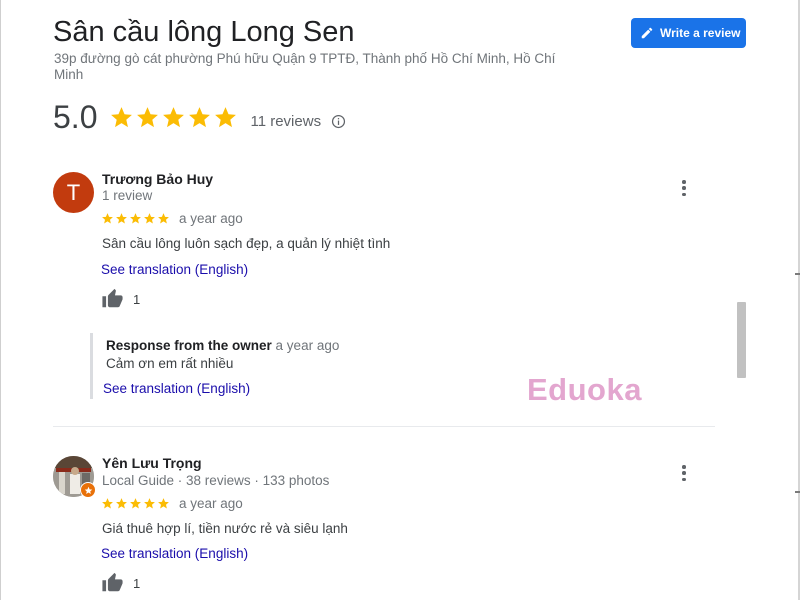 The height and width of the screenshot is (600, 800). What do you see at coordinates (73, 192) in the screenshot?
I see `reviewer-avatar: T` at bounding box center [73, 192].